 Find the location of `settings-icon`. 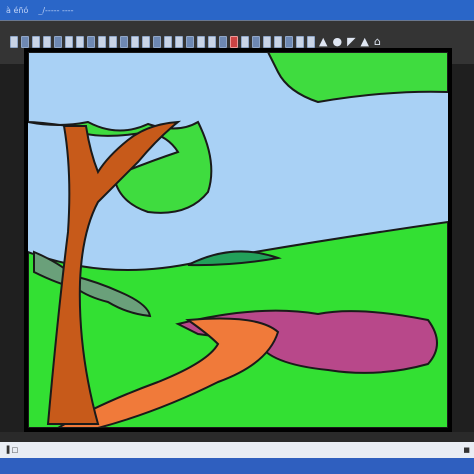

settings-icon is located at coordinates (311, 42).